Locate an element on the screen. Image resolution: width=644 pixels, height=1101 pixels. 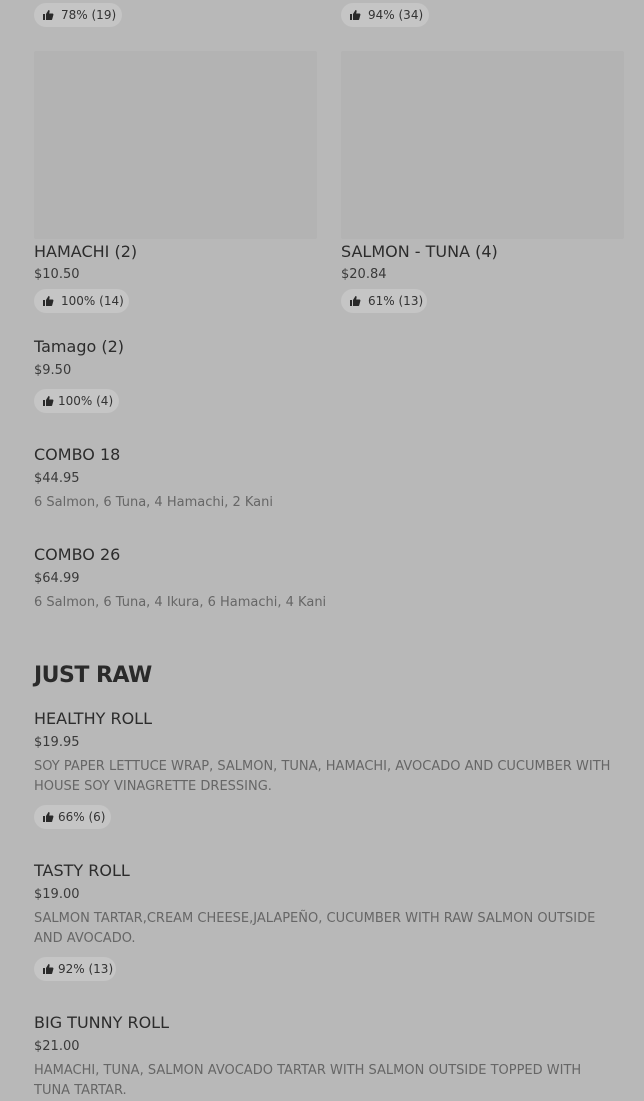
item-price: $64.99 is located at coordinates (57, 578).